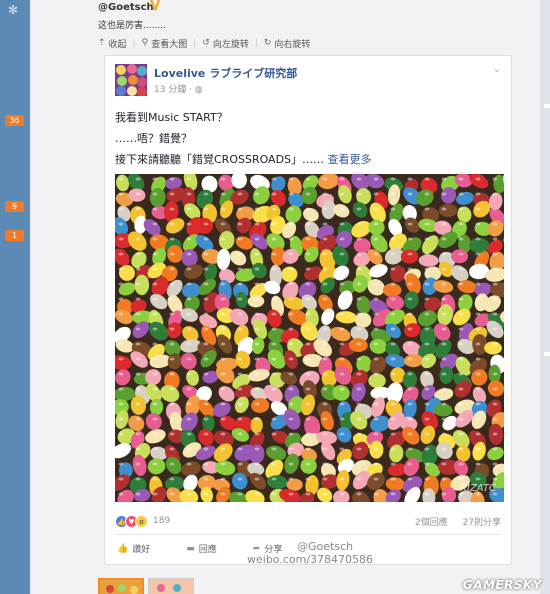 The width and height of the screenshot is (550, 594). What do you see at coordinates (201, 549) in the screenshot?
I see `comment-button: ▬ 回應` at bounding box center [201, 549].